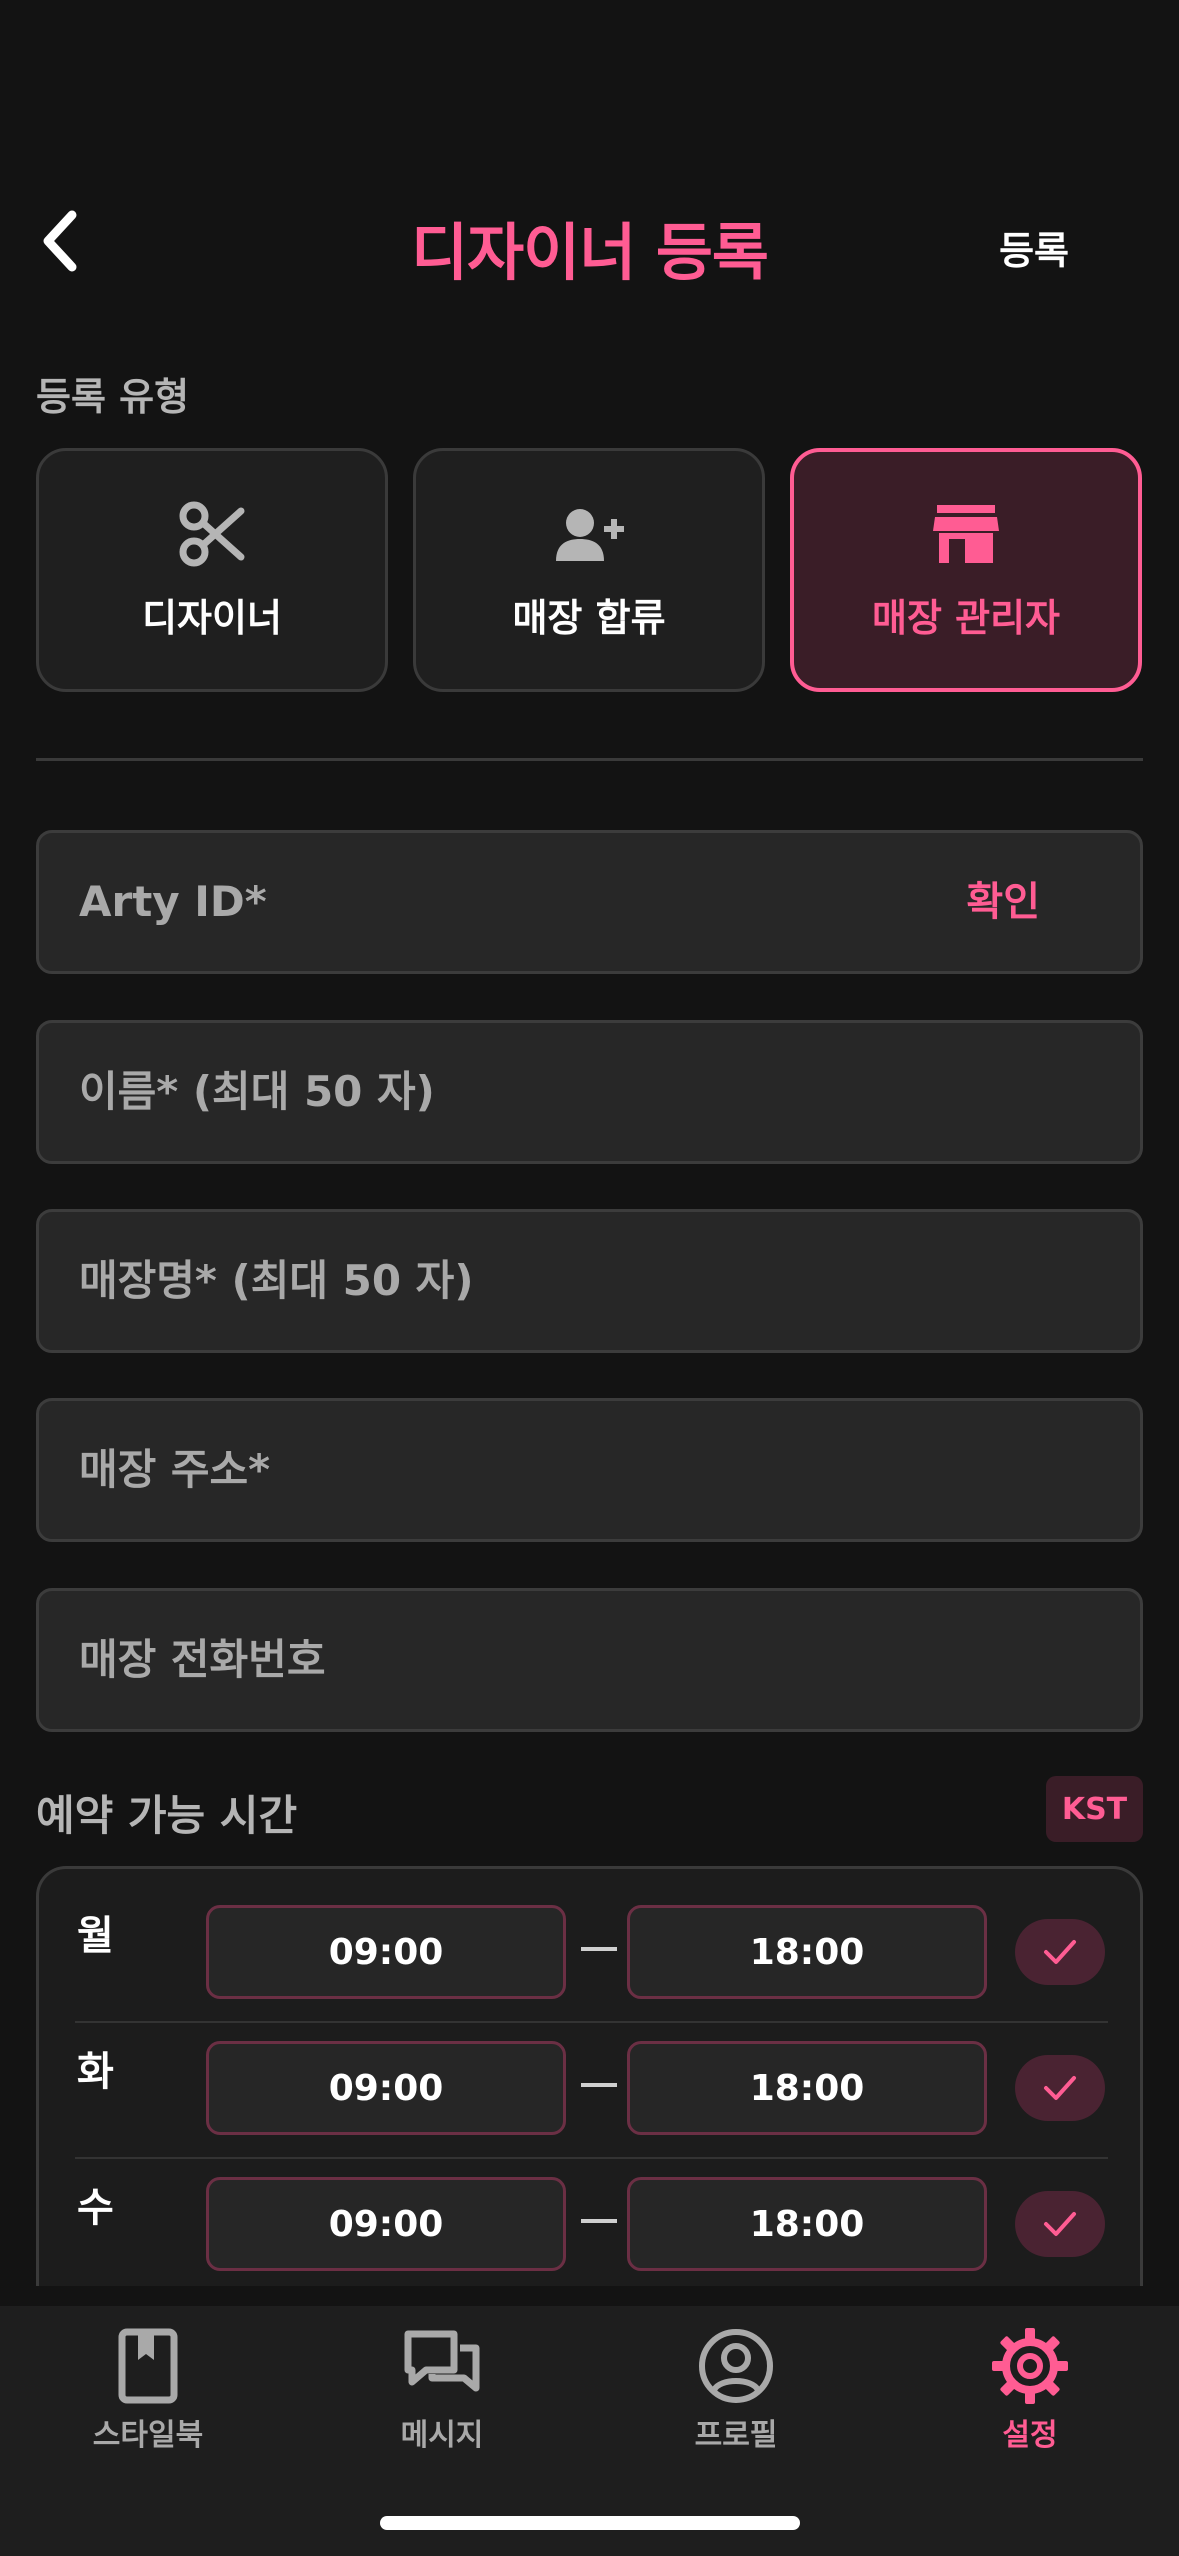  Describe the element at coordinates (95, 2208) in the screenshot. I see `day-label: 수` at that location.